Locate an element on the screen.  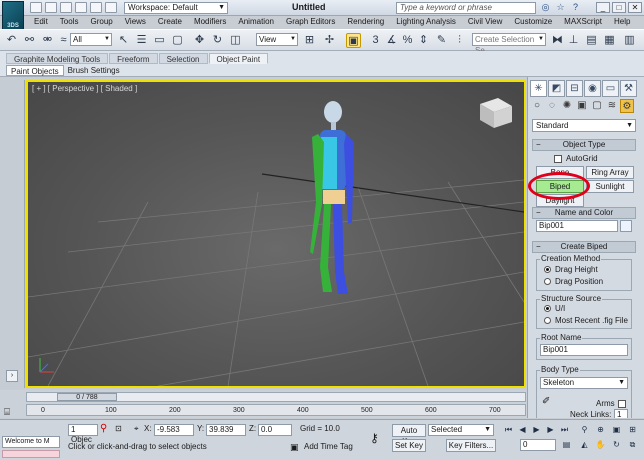
maximize-viewport-icon: ⧉ is located at coordinates (632, 445).